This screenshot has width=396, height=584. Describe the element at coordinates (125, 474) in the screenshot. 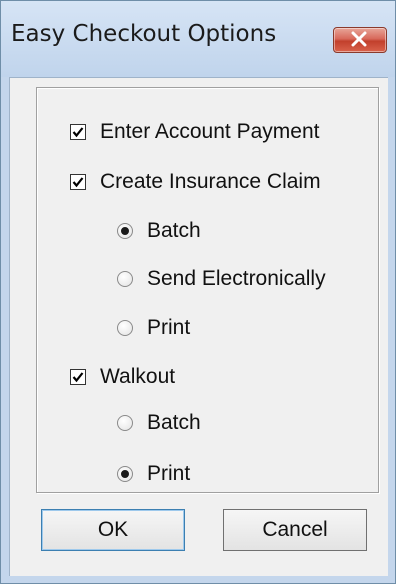

I see `walkout-print-radio` at that location.